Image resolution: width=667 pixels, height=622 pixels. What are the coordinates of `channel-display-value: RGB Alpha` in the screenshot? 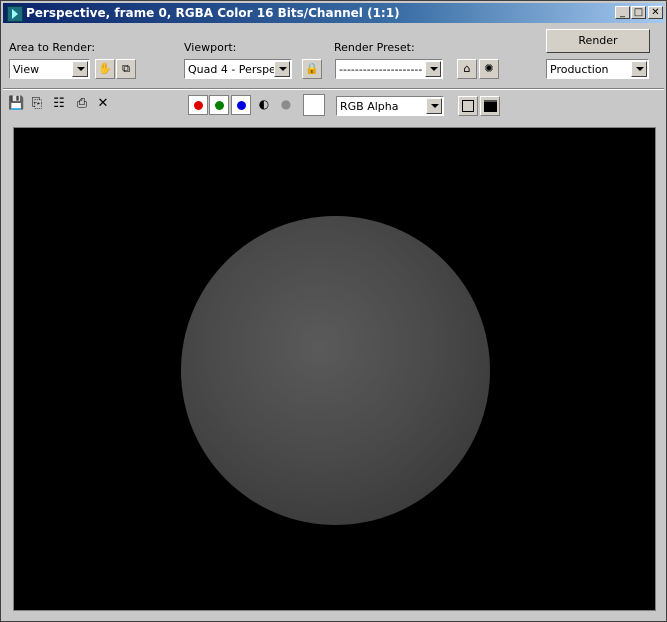 It's located at (369, 106).